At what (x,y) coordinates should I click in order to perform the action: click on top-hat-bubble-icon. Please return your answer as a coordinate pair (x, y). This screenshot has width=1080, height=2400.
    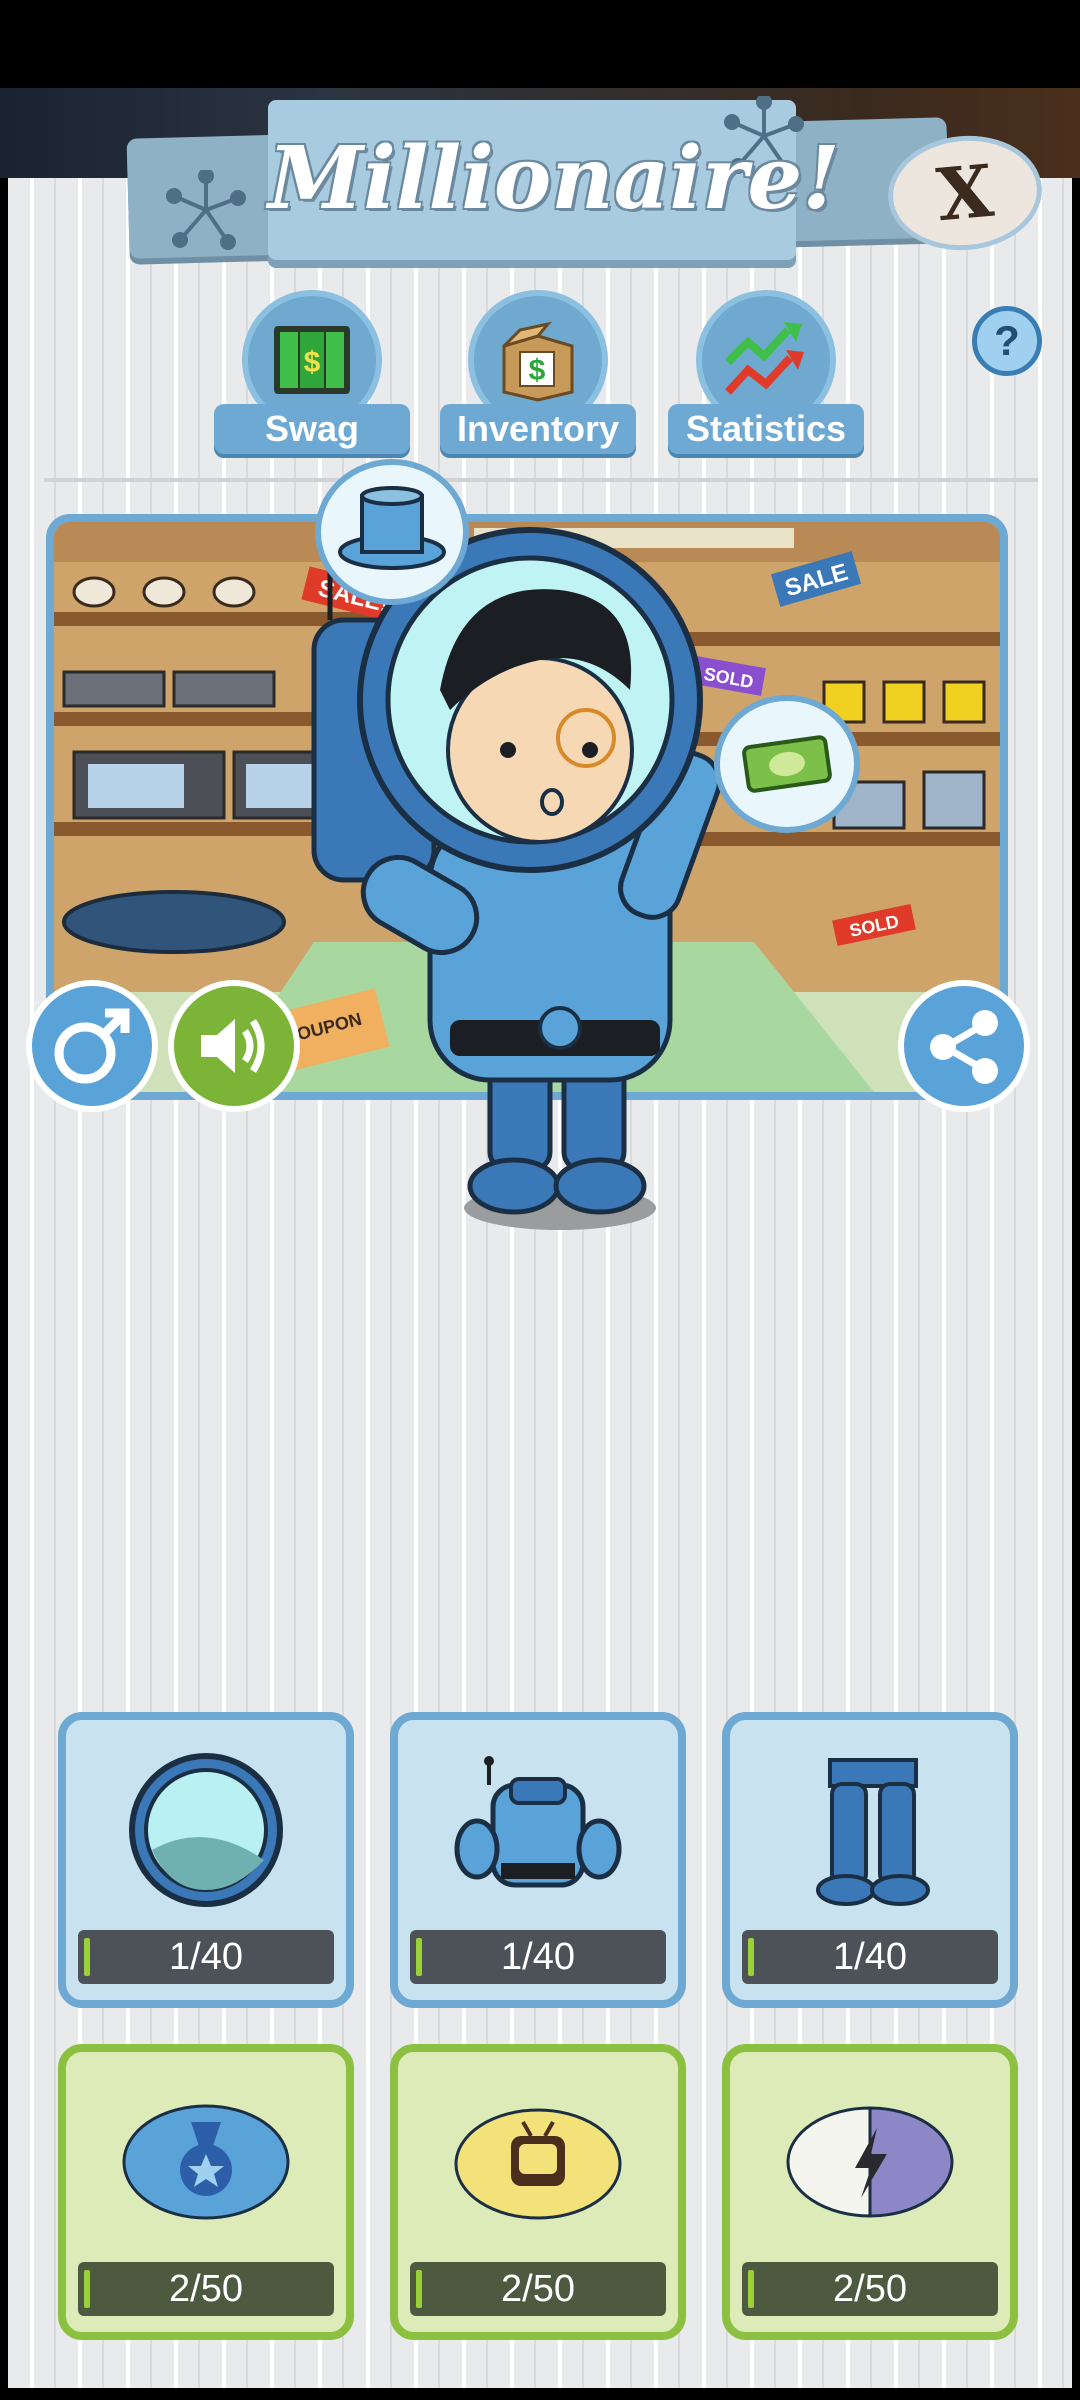
    Looking at the image, I should click on (392, 532).